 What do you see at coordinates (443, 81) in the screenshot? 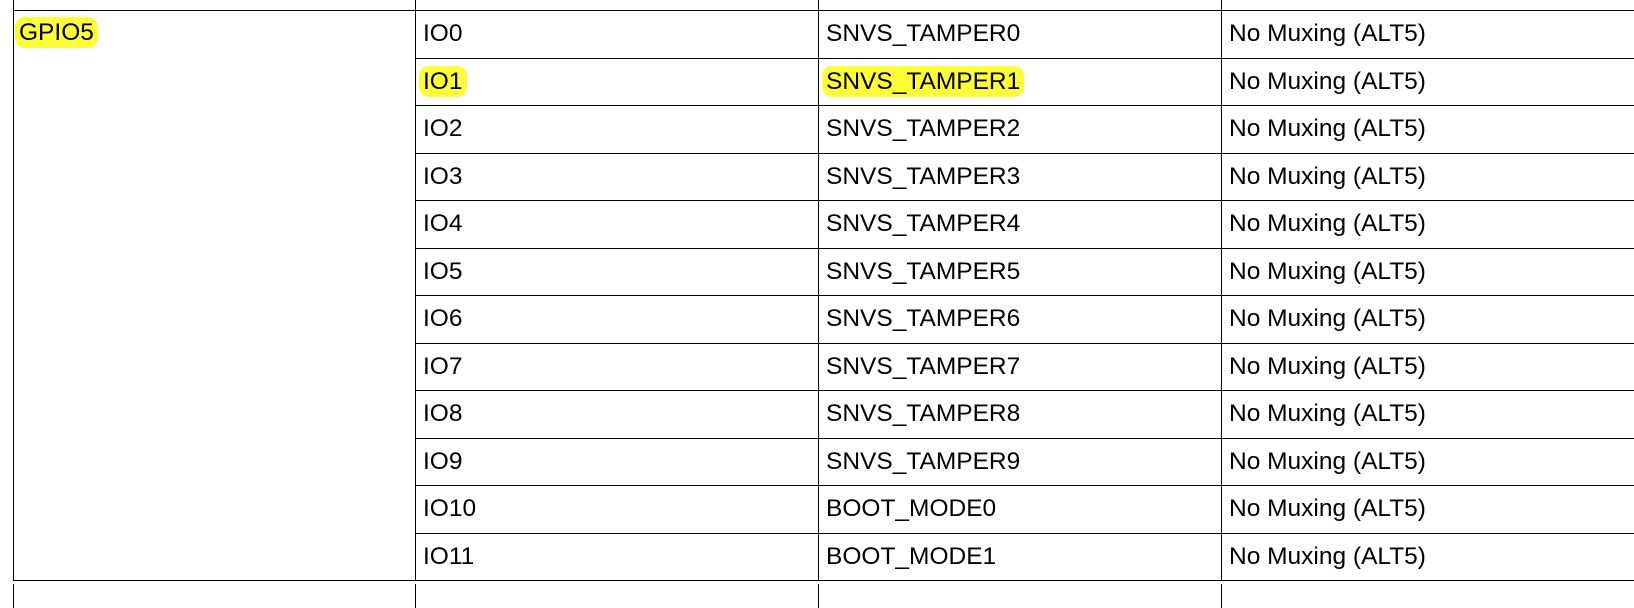
I see `io-text: IO1` at bounding box center [443, 81].